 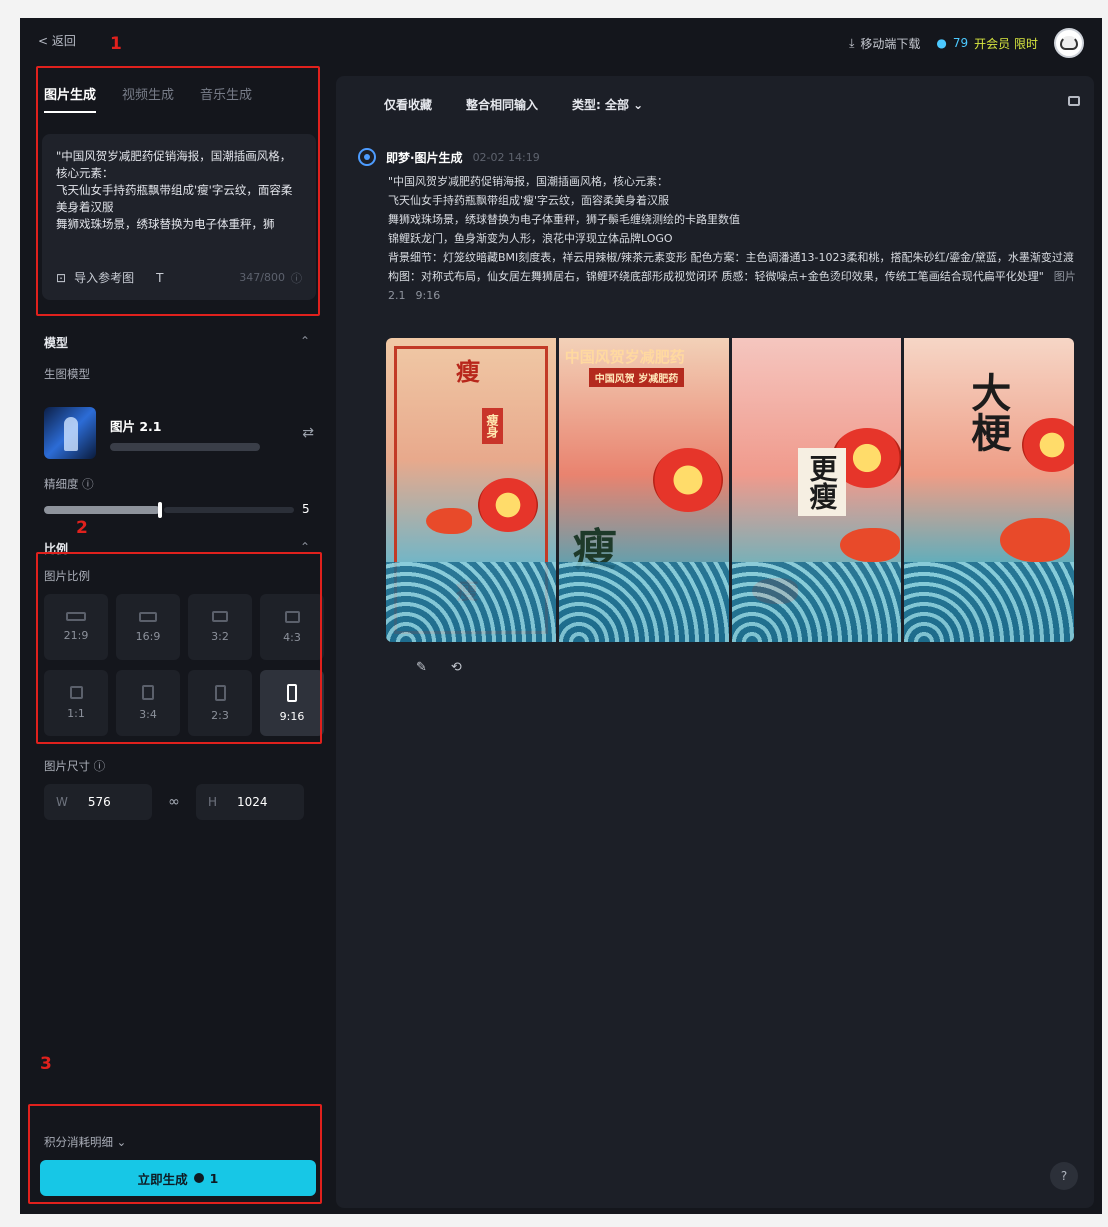 What do you see at coordinates (424, 157) in the screenshot?
I see `generation-source: 即梦·图片生成` at bounding box center [424, 157].